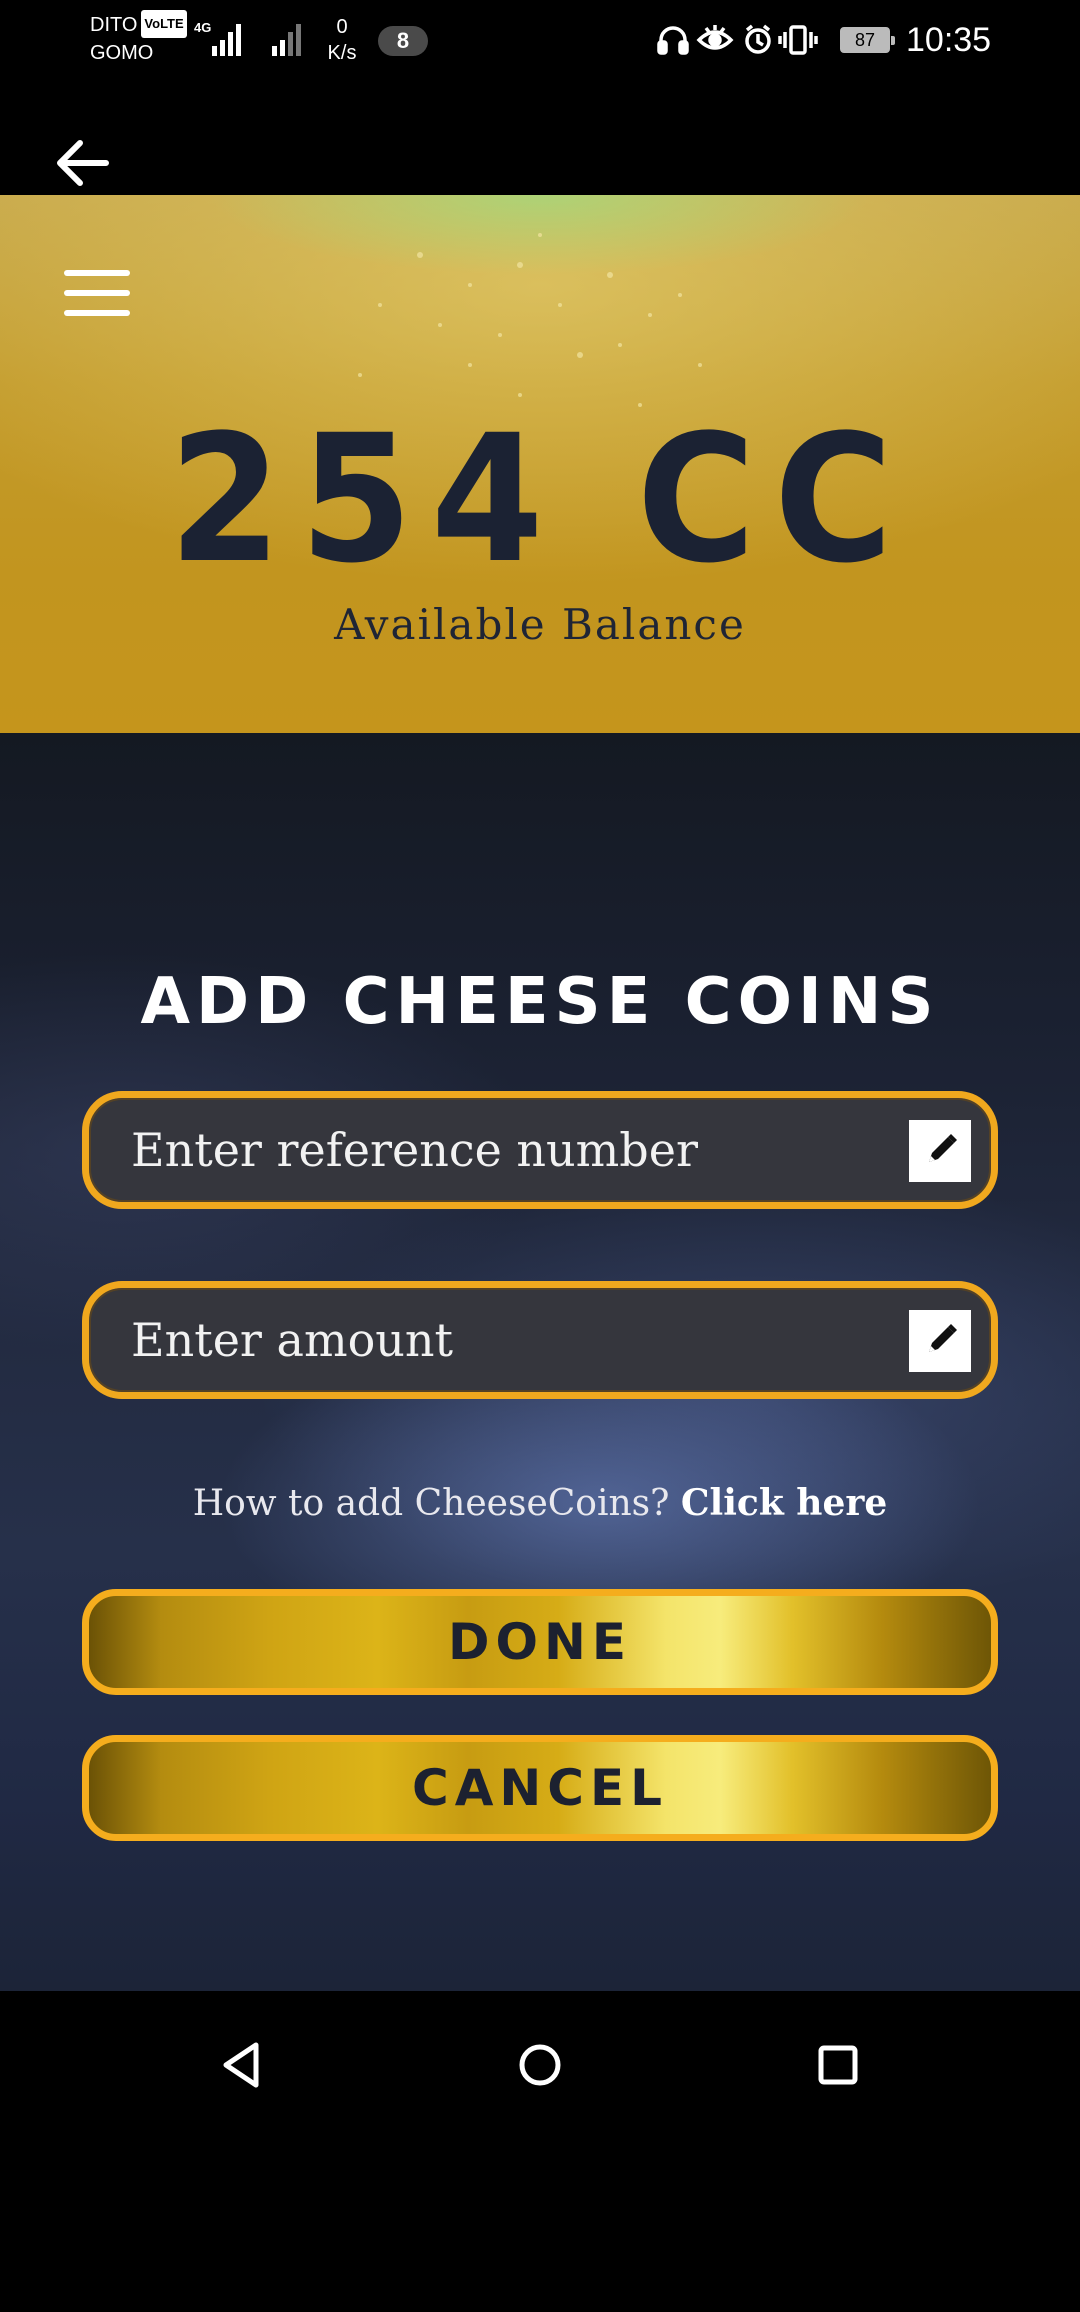 The width and height of the screenshot is (1080, 2312). Describe the element at coordinates (83, 163) in the screenshot. I see `back-arrow-icon` at that location.